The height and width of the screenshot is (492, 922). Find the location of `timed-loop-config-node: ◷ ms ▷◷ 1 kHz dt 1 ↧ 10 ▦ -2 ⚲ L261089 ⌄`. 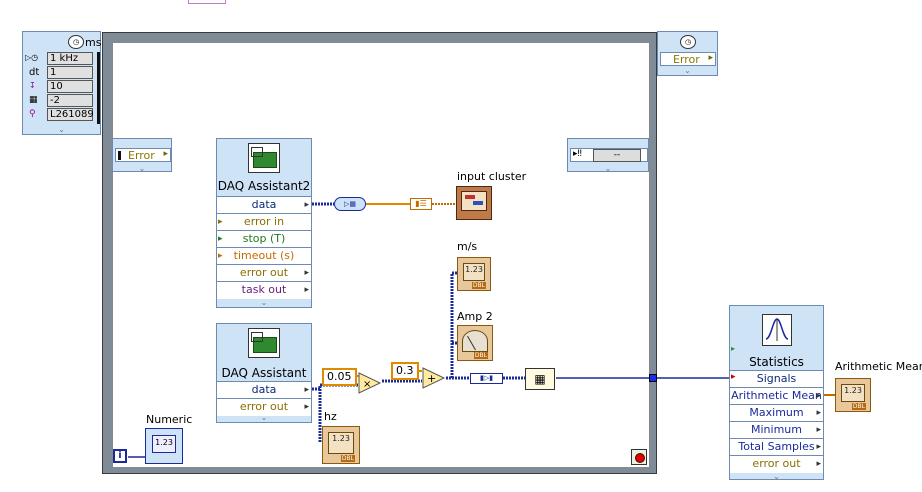

timed-loop-config-node: ◷ ms ▷◷ 1 kHz dt 1 ↧ 10 ▦ -2 ⚲ L261089 ⌄ is located at coordinates (61, 83).